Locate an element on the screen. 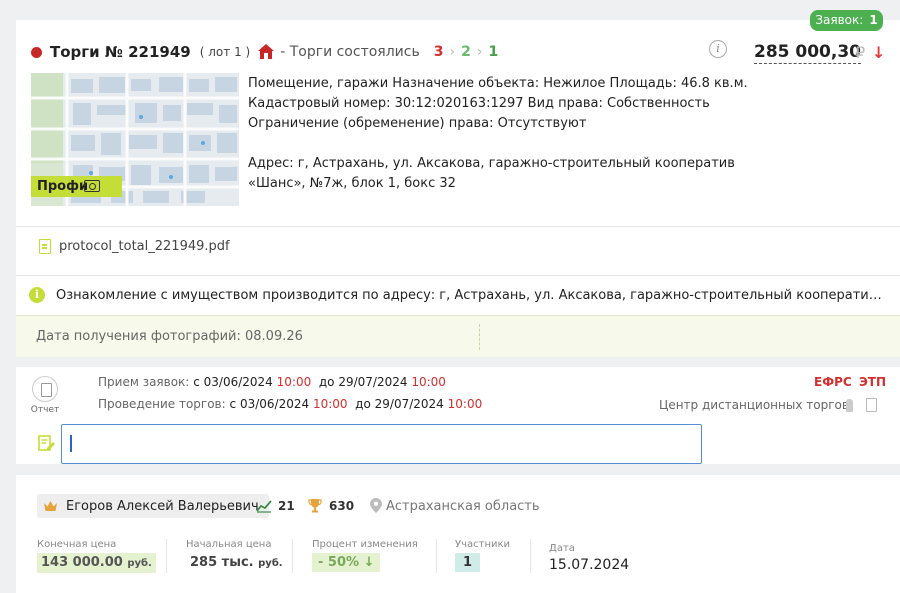 The width and height of the screenshot is (900, 593). lot-price: 285 000,30 is located at coordinates (808, 52).